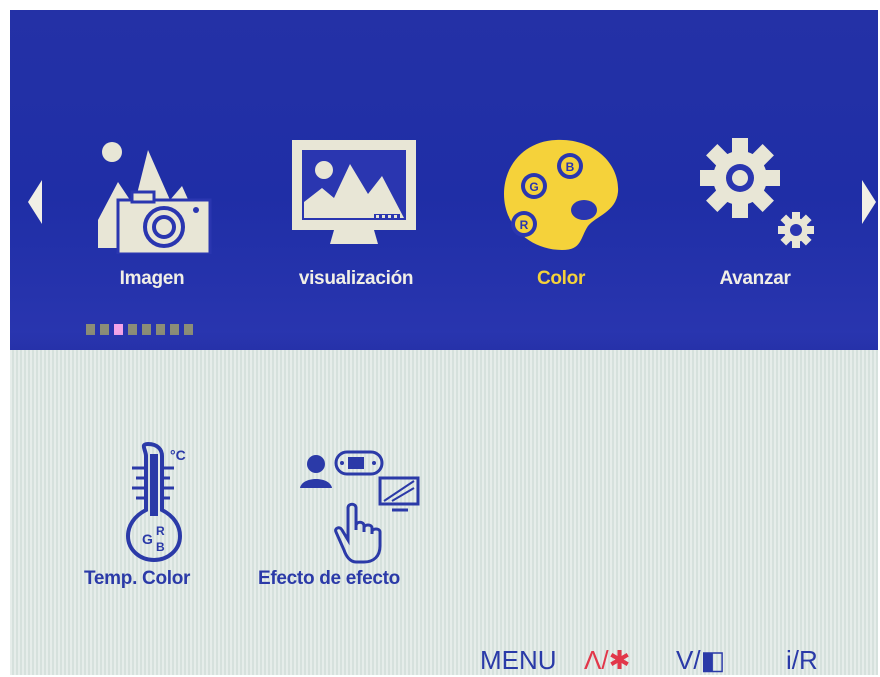 The height and width of the screenshot is (677, 880). I want to click on tab-color-label: Color, so click(561, 278).